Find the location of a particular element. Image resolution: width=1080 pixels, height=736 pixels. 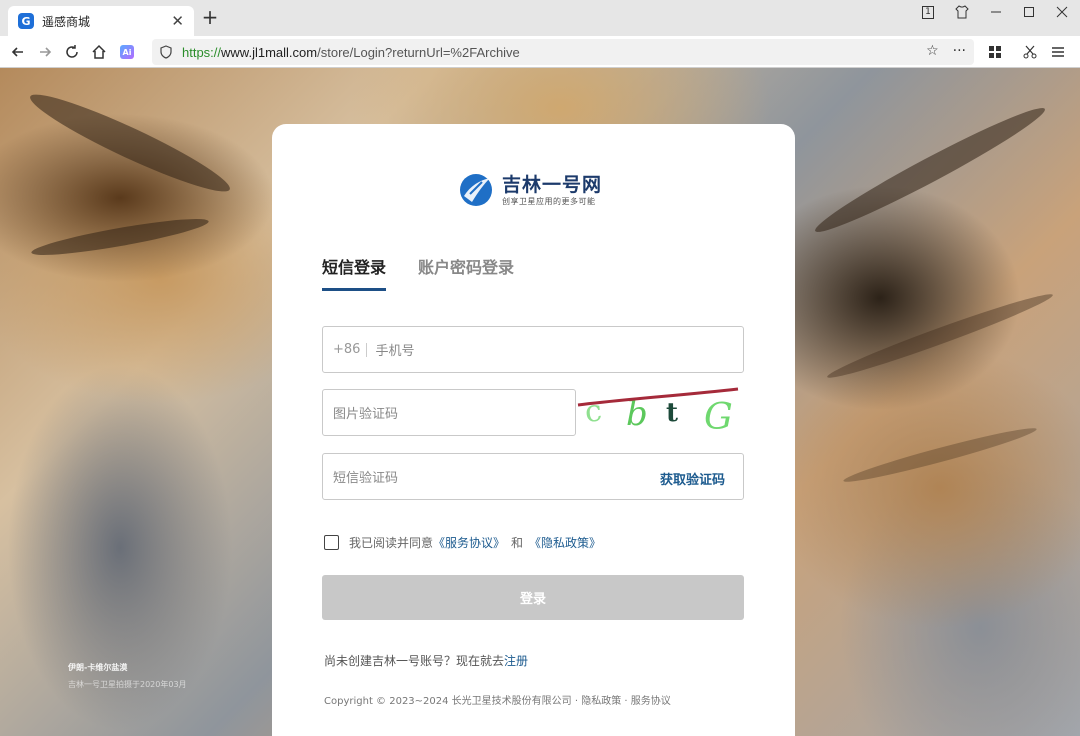

reload-icon is located at coordinates (72, 52).